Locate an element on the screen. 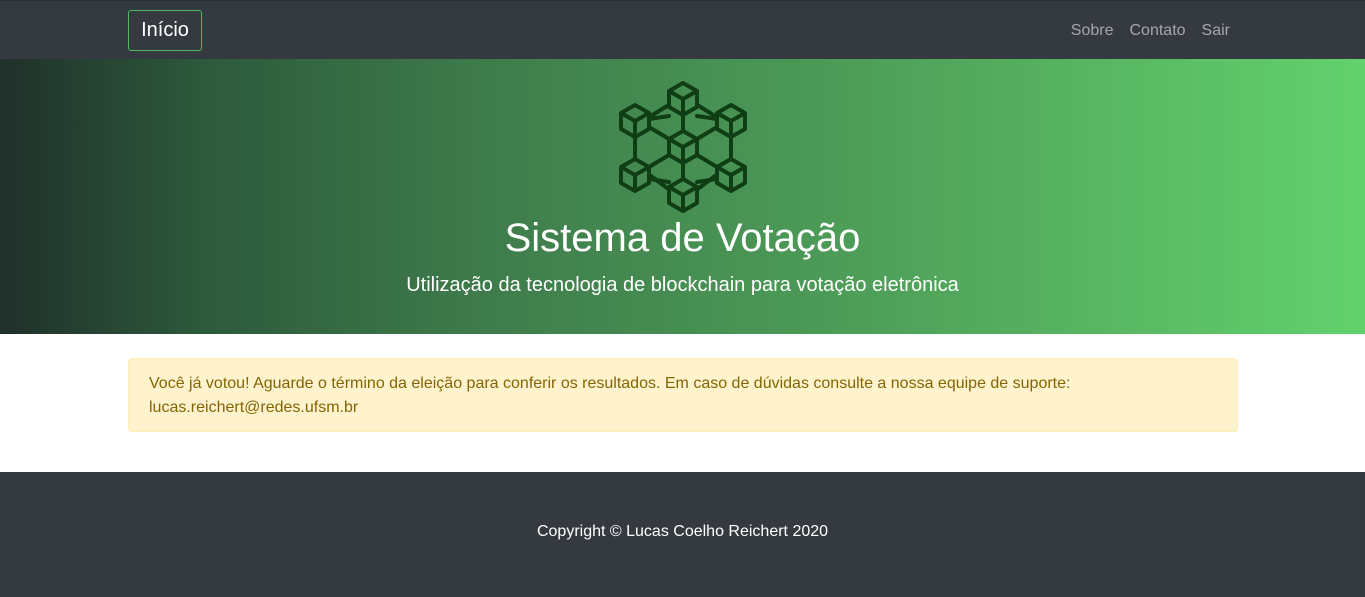 This screenshot has height=597, width=1365. nav-link-sair: Sair is located at coordinates (1216, 31).